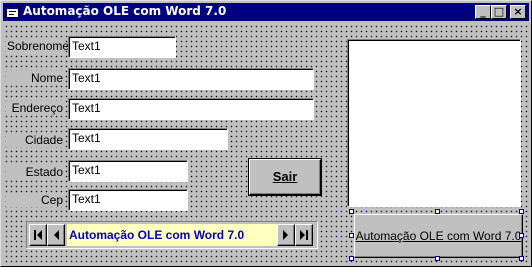 The height and width of the screenshot is (267, 532). I want to click on input-endereco: Text1, so click(191, 109).